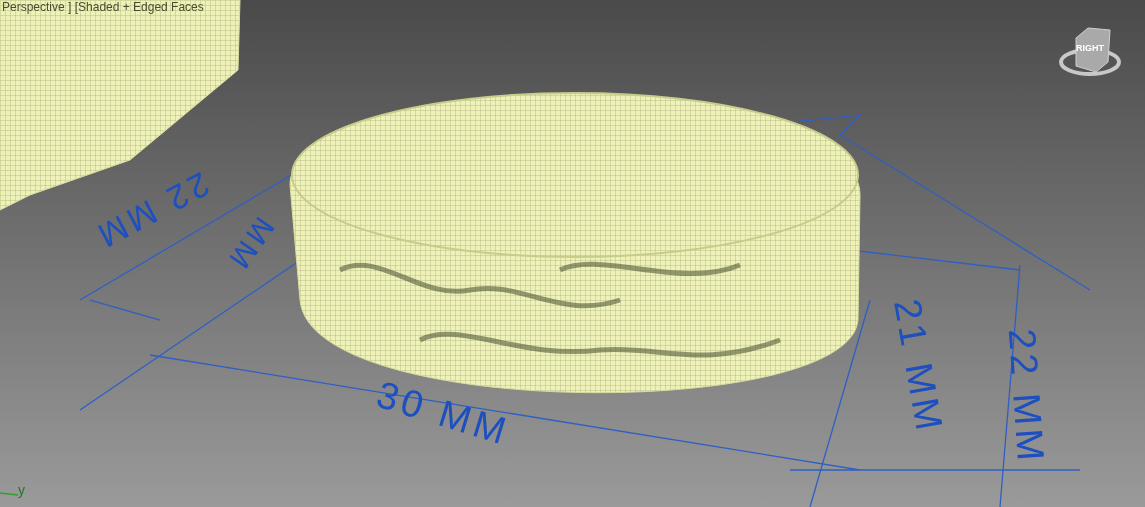 This screenshot has width=1145, height=507. Describe the element at coordinates (21, 490) in the screenshot. I see `axis-label: y` at that location.